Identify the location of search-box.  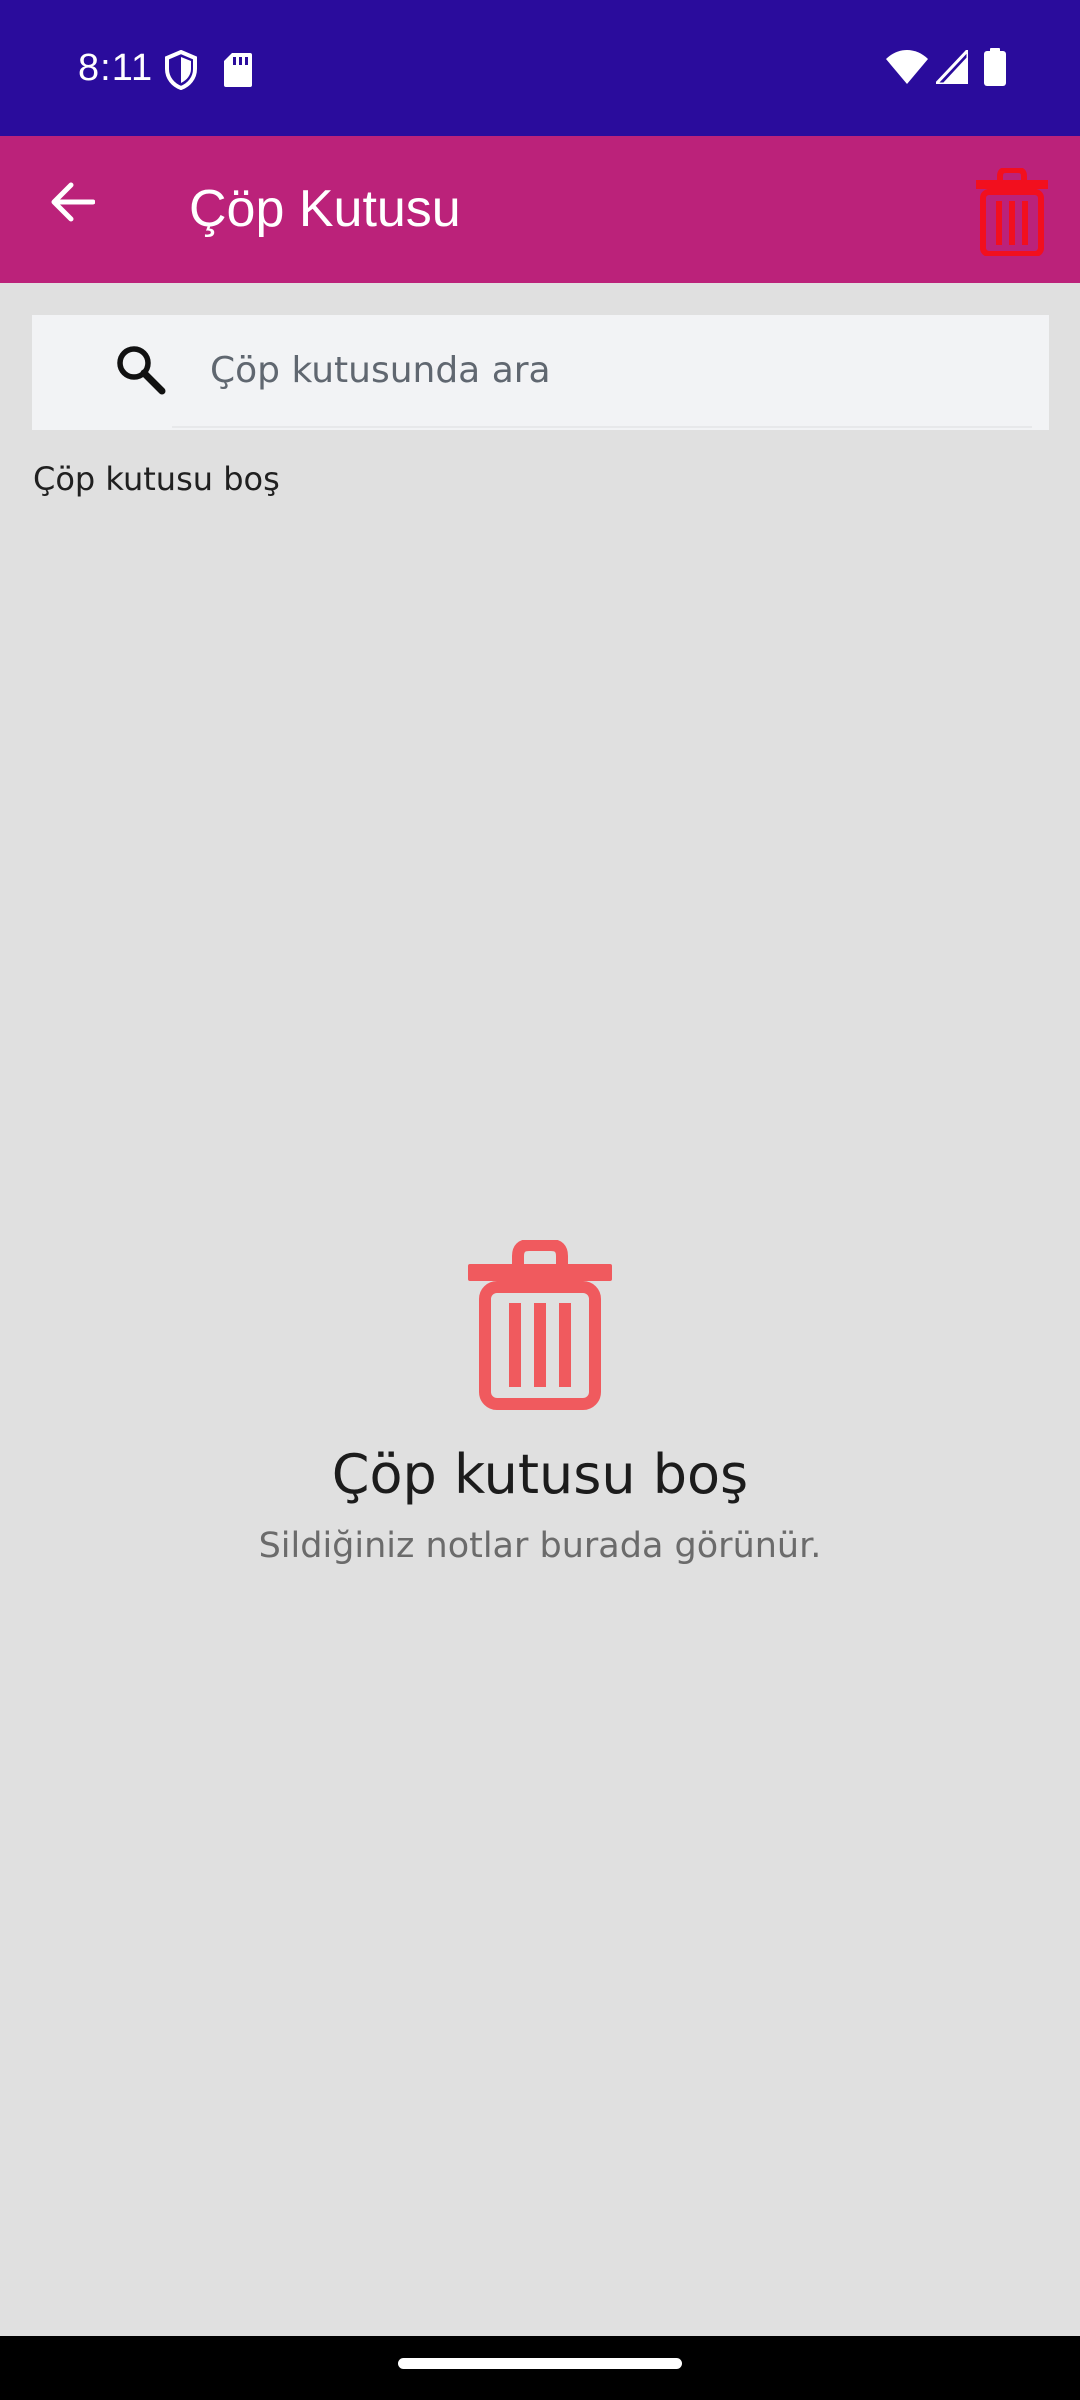
(540, 372).